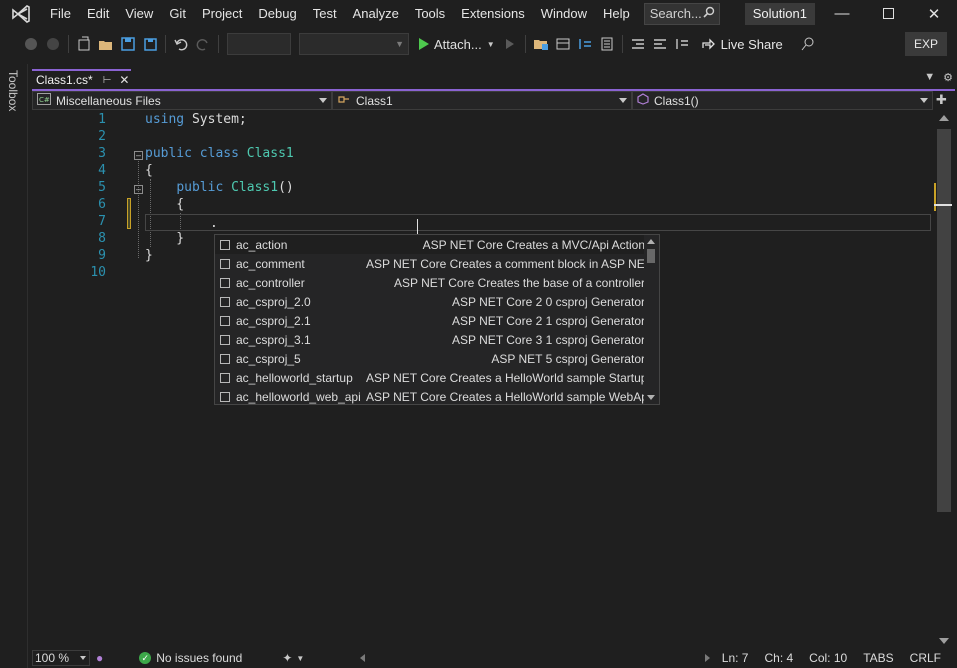  What do you see at coordinates (778, 658) in the screenshot?
I see `char-indicator: Ch: 4` at bounding box center [778, 658].